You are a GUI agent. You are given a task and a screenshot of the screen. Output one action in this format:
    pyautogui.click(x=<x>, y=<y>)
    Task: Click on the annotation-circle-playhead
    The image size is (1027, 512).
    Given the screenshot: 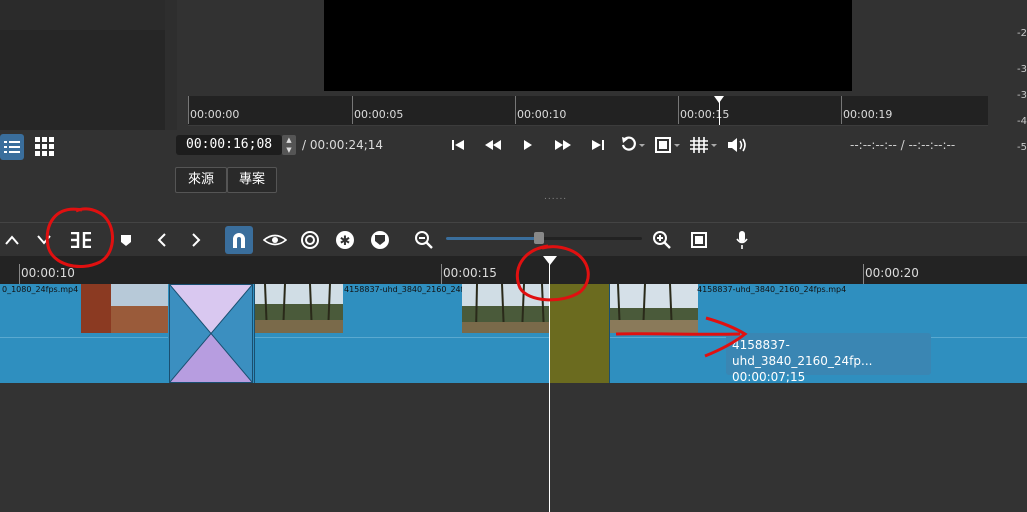 What is the action you would take?
    pyautogui.click(x=552, y=273)
    